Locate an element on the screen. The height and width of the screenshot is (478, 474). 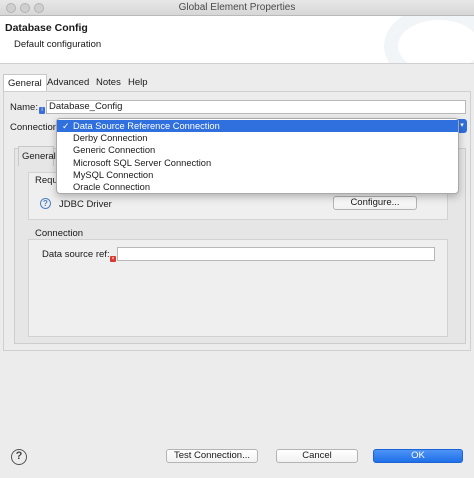
dropdown-item-mysql: MySQL Connection is located at coordinates (257, 175).